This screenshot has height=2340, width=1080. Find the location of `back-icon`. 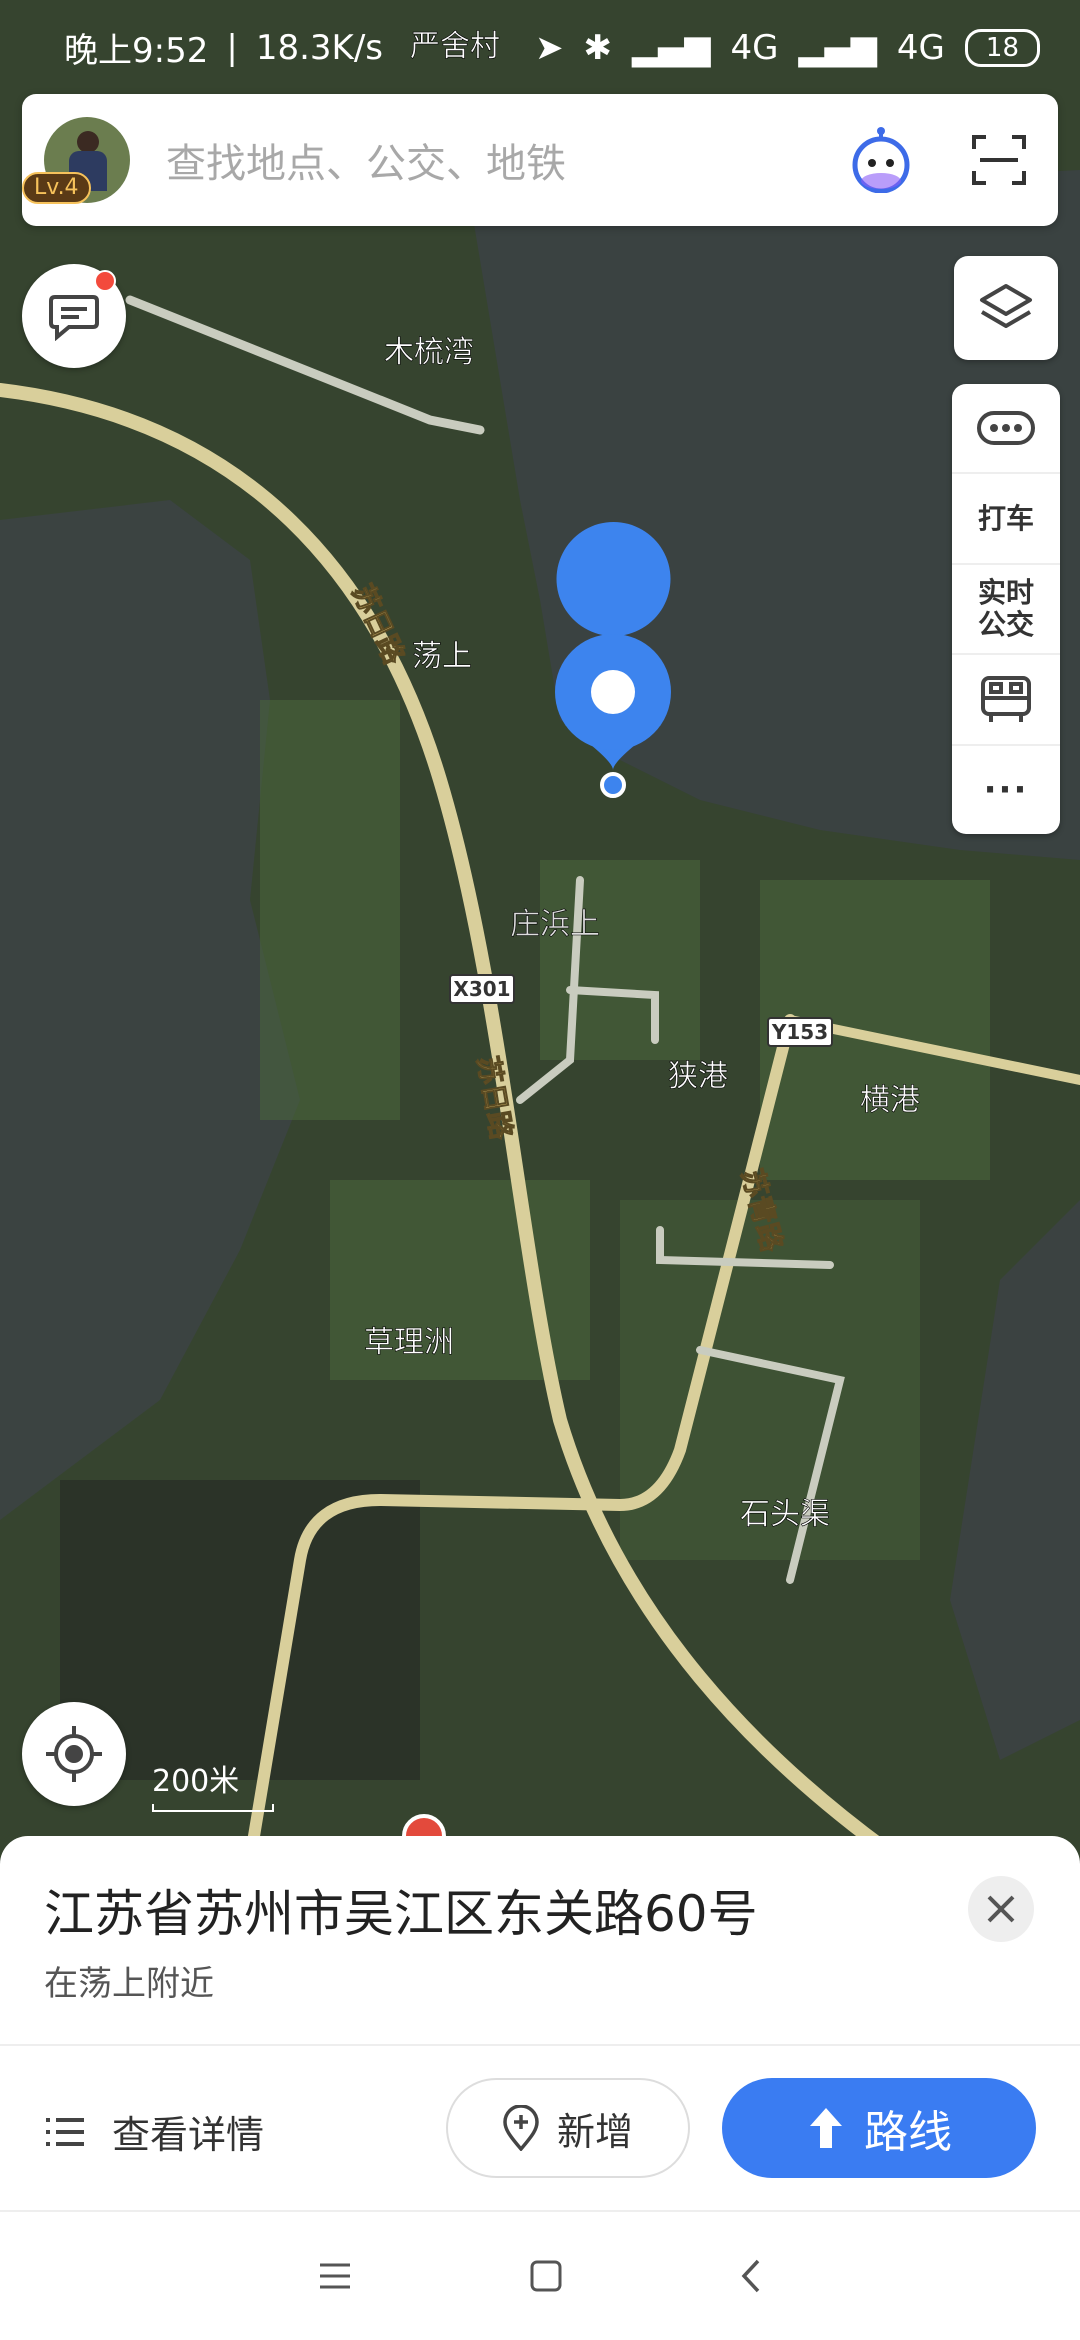

back-icon is located at coordinates (751, 2276).